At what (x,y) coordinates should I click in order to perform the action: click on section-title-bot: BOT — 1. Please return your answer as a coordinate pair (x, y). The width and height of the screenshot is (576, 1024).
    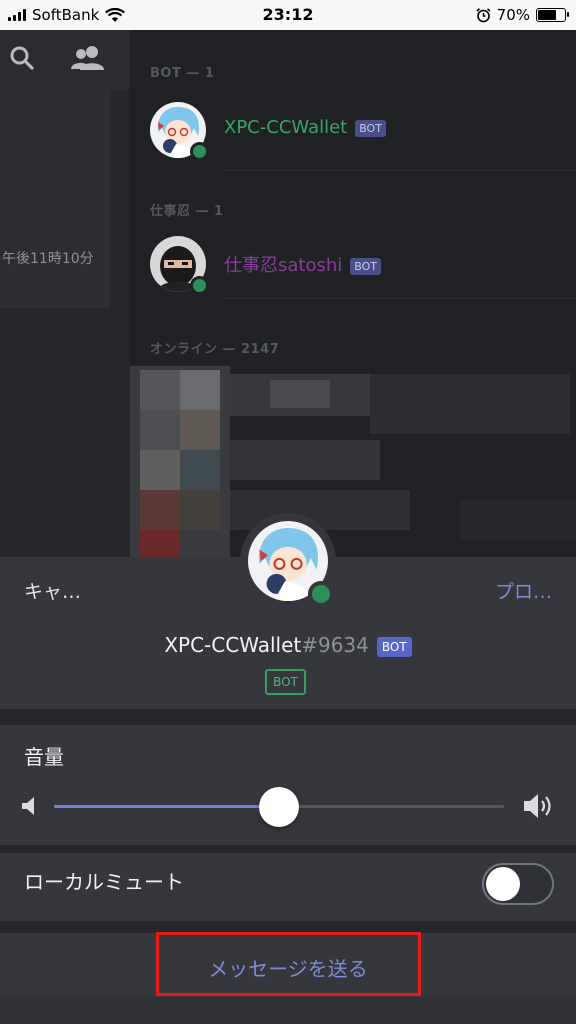
    Looking at the image, I should click on (182, 73).